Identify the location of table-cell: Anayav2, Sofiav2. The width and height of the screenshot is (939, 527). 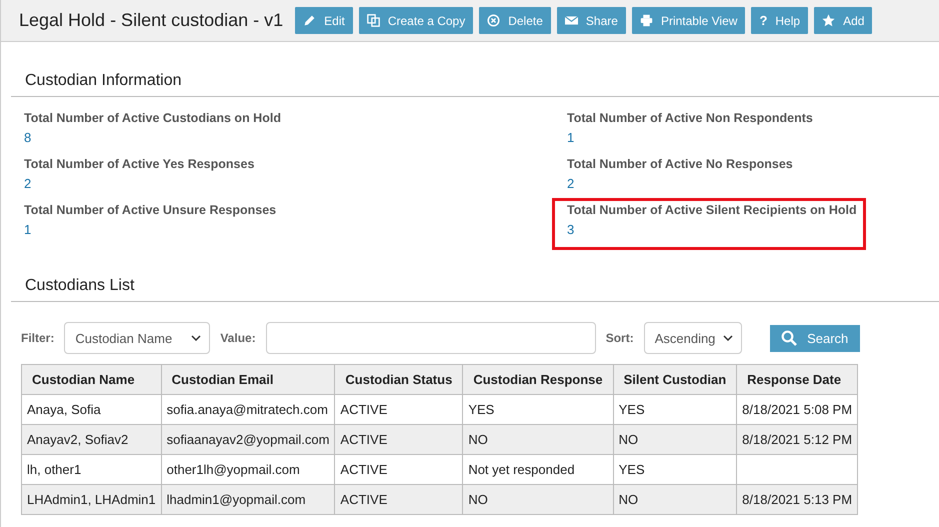
(92, 439).